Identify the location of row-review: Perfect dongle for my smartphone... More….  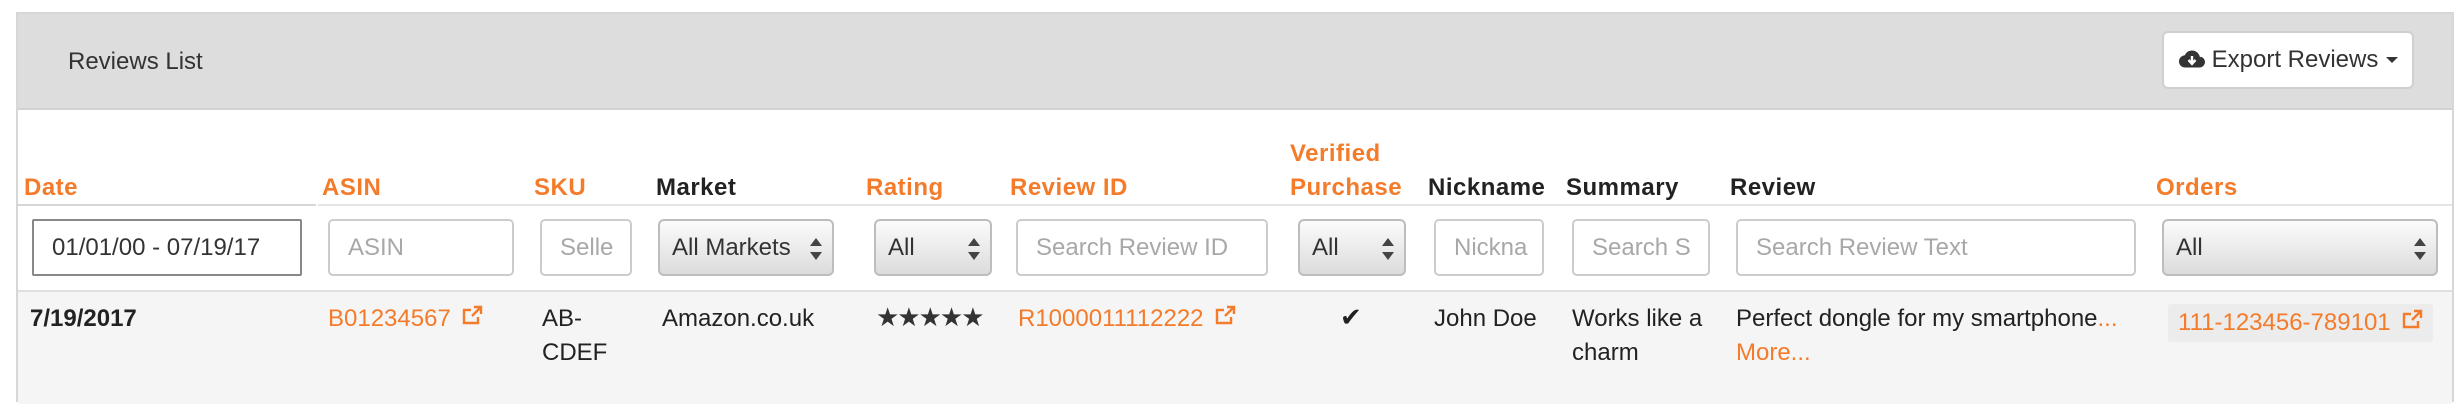
(1927, 336).